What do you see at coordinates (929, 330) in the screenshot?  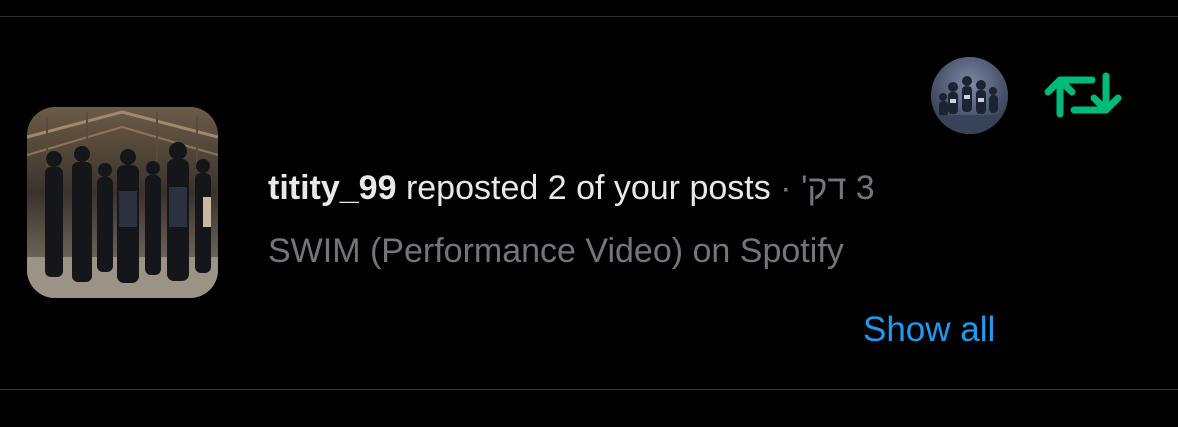 I see `show-all-link: Show all` at bounding box center [929, 330].